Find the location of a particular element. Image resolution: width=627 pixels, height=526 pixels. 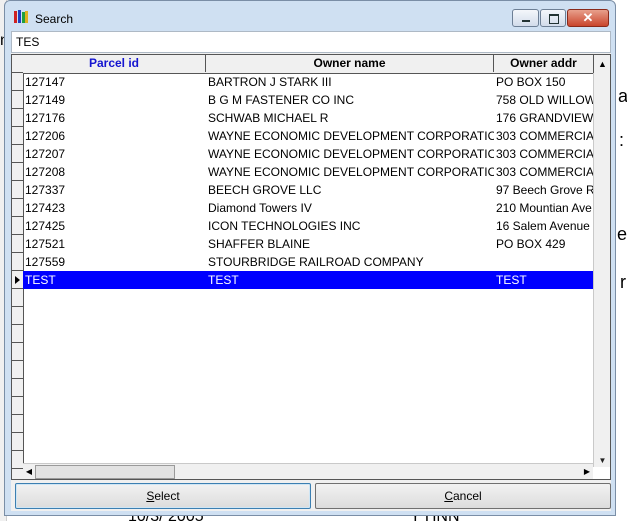

cell-owner-addr: 210 Mountian Ave is located at coordinates (544, 208).